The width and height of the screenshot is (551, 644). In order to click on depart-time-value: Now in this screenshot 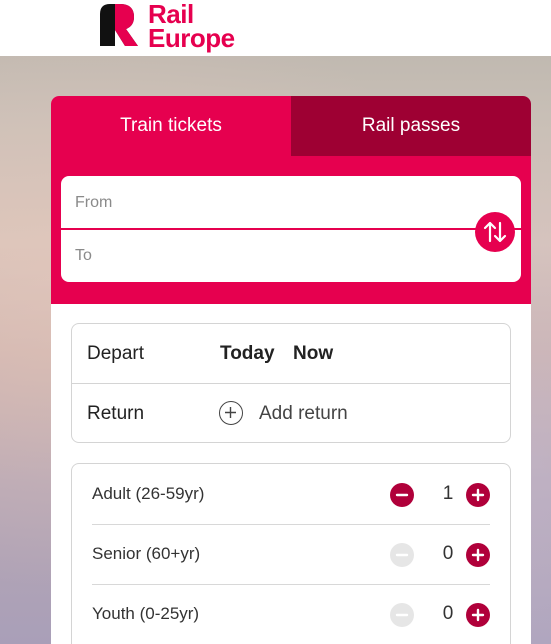, I will do `click(313, 353)`.